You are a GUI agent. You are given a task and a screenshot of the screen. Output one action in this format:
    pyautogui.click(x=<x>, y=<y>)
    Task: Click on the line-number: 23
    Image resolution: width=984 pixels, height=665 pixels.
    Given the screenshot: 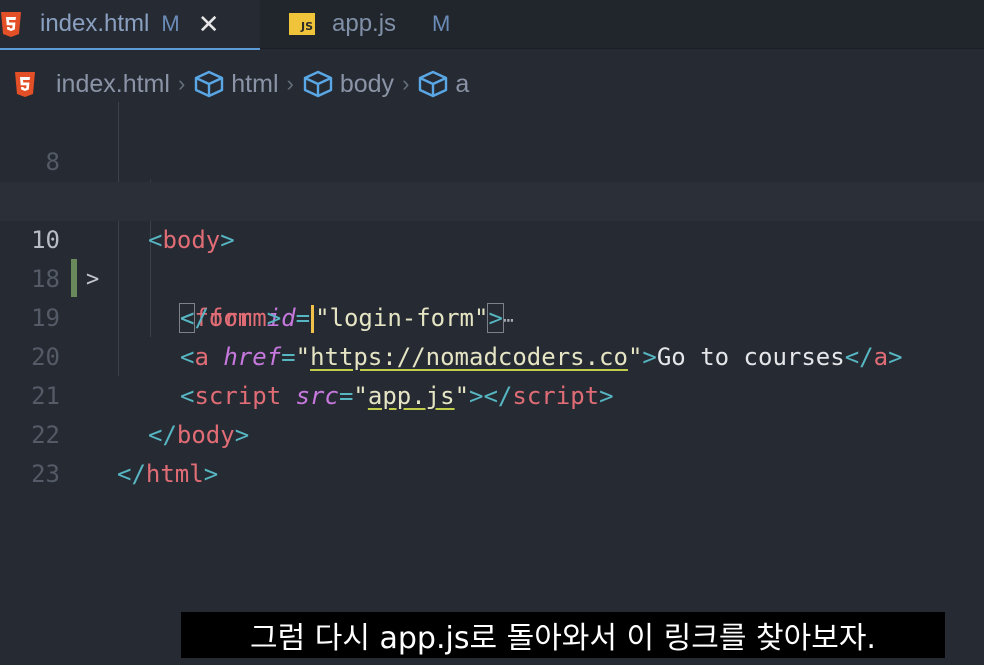 What is the action you would take?
    pyautogui.click(x=45, y=474)
    